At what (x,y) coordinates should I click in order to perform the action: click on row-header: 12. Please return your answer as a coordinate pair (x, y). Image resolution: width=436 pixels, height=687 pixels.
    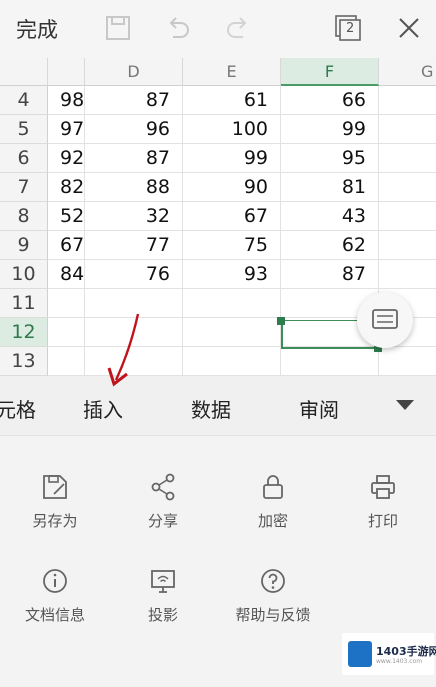
    Looking at the image, I should click on (24, 332).